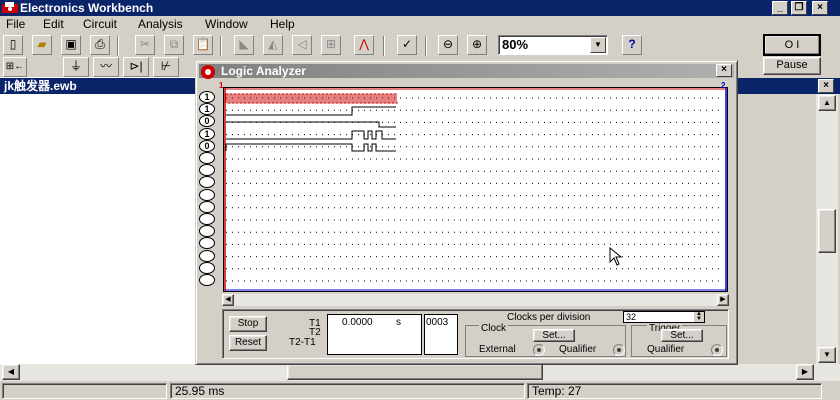 The image size is (840, 400). I want to click on pause-button: Pause, so click(792, 66).